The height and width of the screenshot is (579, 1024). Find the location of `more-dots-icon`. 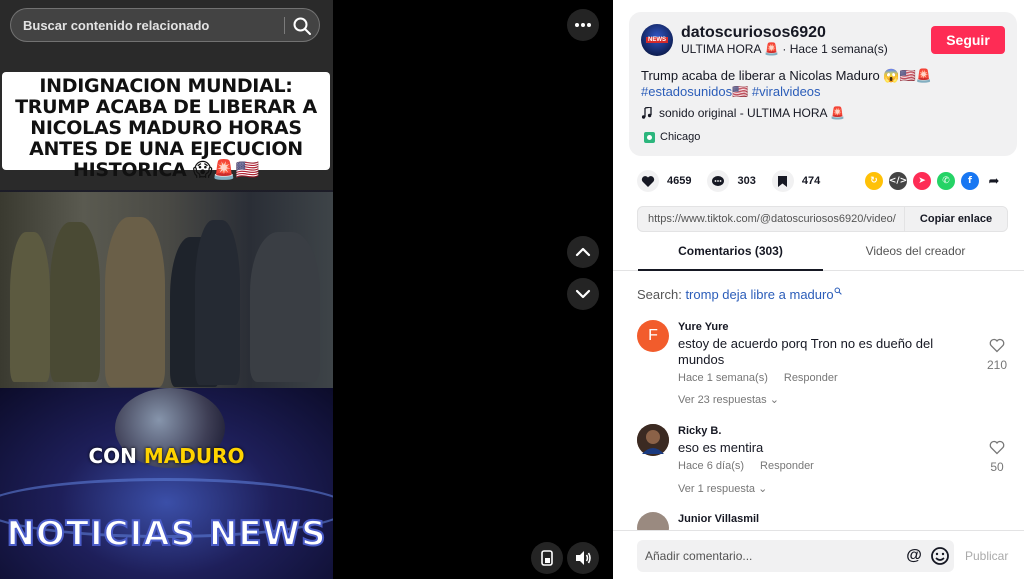

more-dots-icon is located at coordinates (583, 25).